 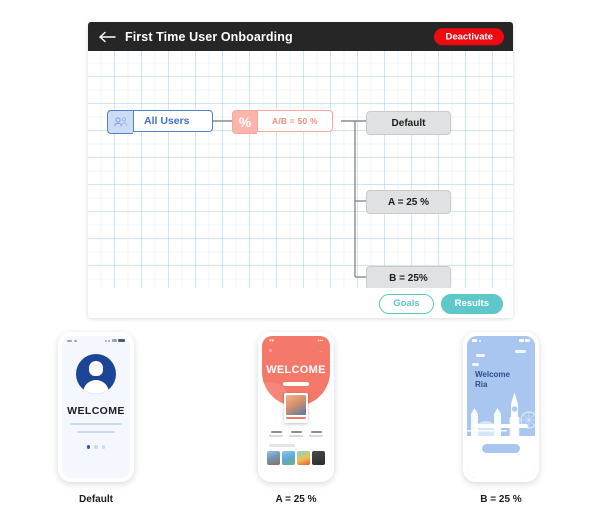 I want to click on preview-b: Welcome Ria B = 25 %, so click(x=501, y=418).